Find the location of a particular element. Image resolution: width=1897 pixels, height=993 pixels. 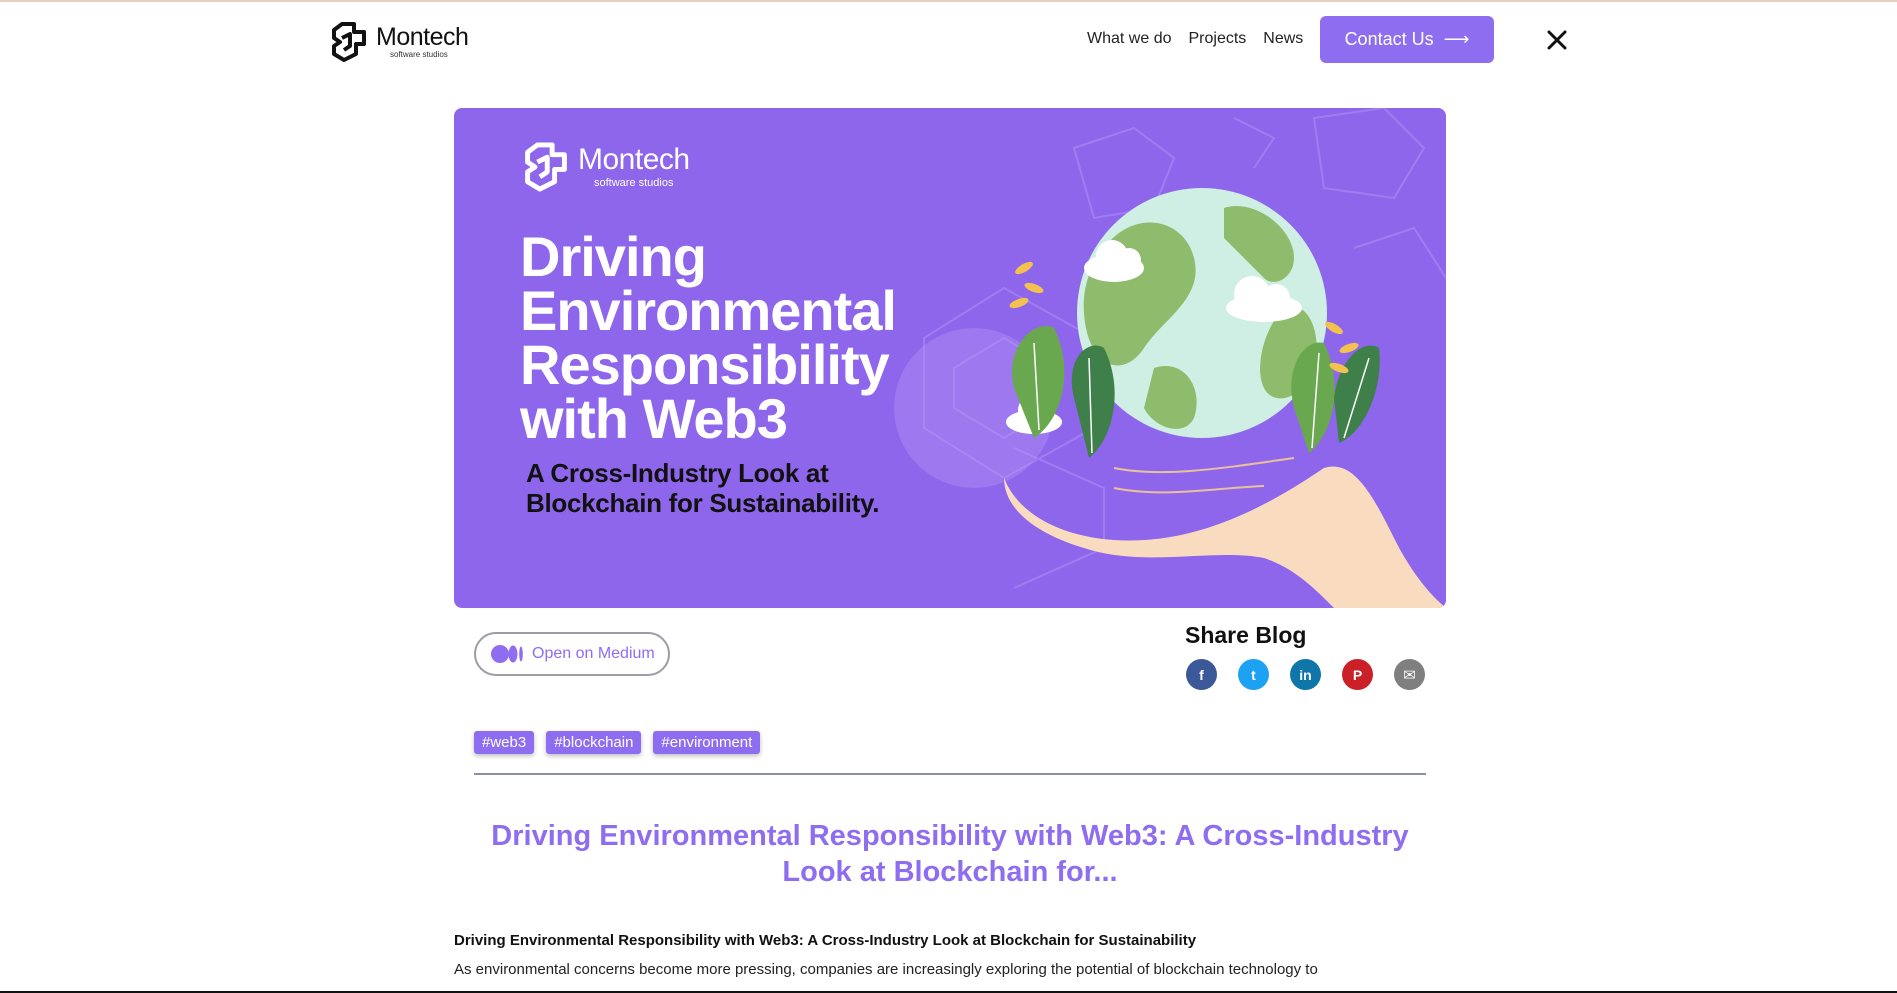

tag-web3: #web3 is located at coordinates (504, 742).